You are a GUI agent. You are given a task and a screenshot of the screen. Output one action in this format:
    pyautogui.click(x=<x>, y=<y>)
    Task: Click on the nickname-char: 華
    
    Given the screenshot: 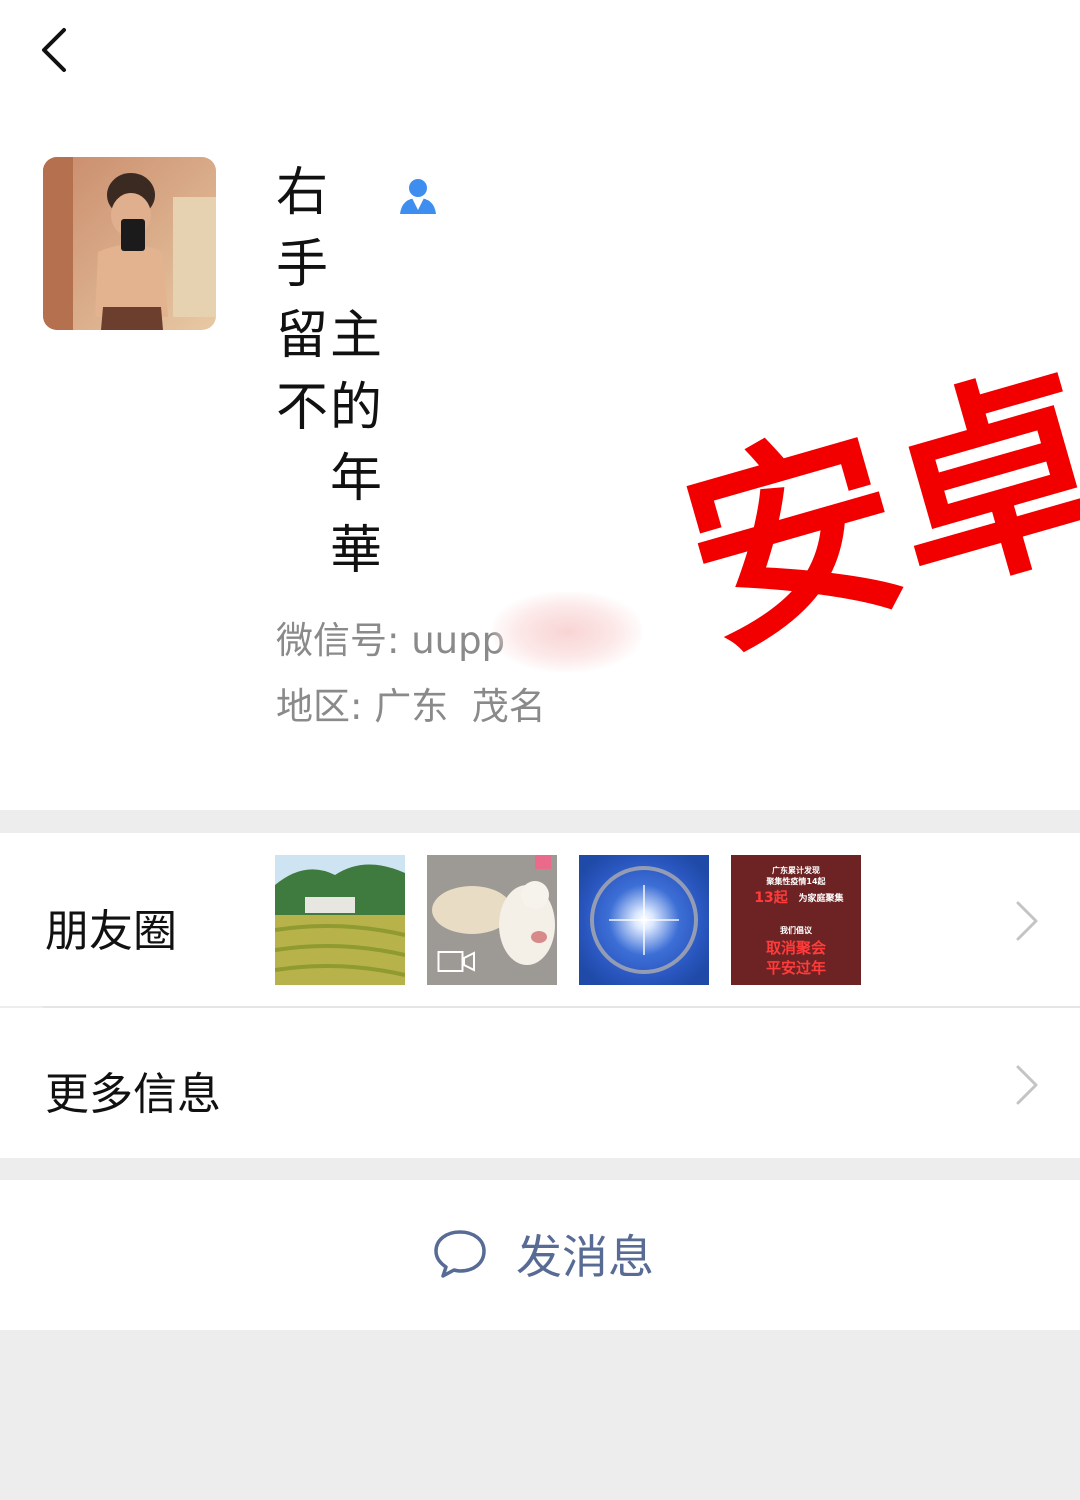 What is the action you would take?
    pyautogui.click(x=356, y=550)
    